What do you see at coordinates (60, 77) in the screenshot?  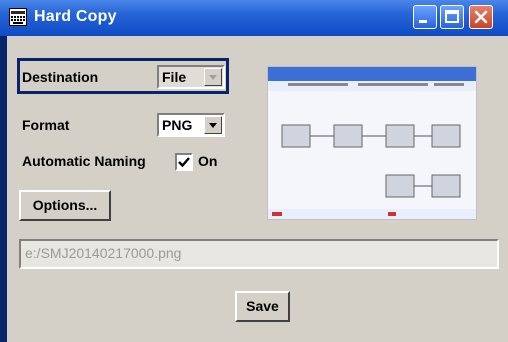 I see `destination-label: Destination` at bounding box center [60, 77].